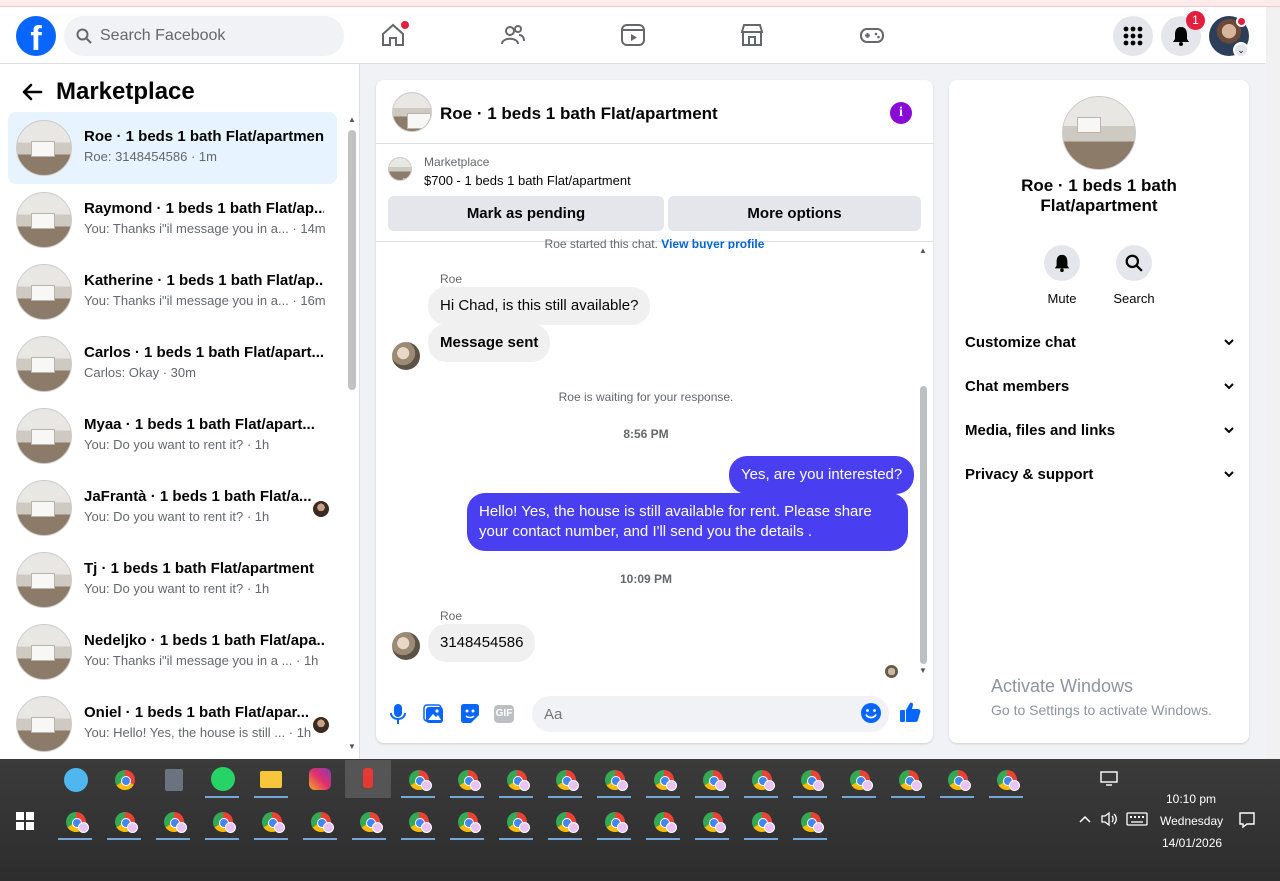 The image size is (1280, 881). I want to click on details-listing-thumbnail, so click(1099, 133).